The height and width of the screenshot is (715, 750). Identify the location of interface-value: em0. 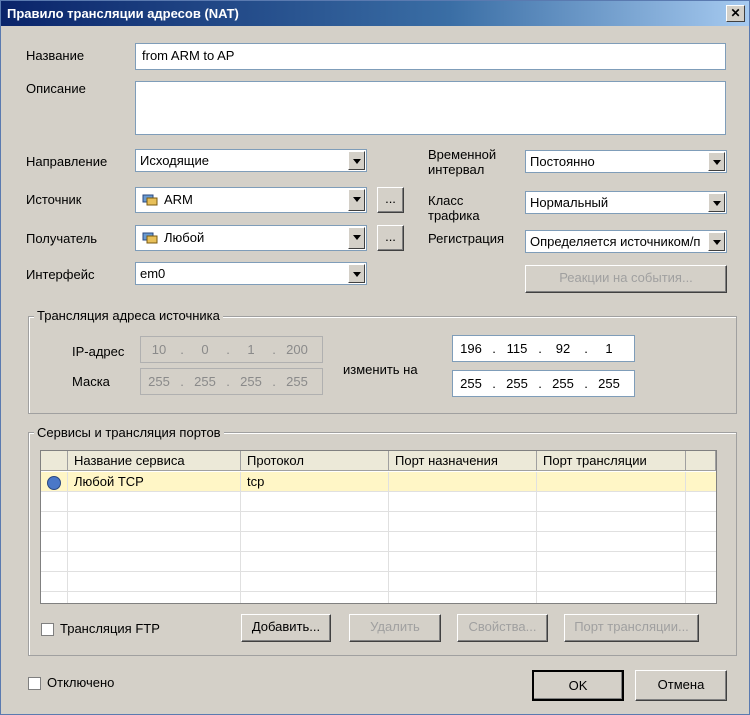
(153, 273).